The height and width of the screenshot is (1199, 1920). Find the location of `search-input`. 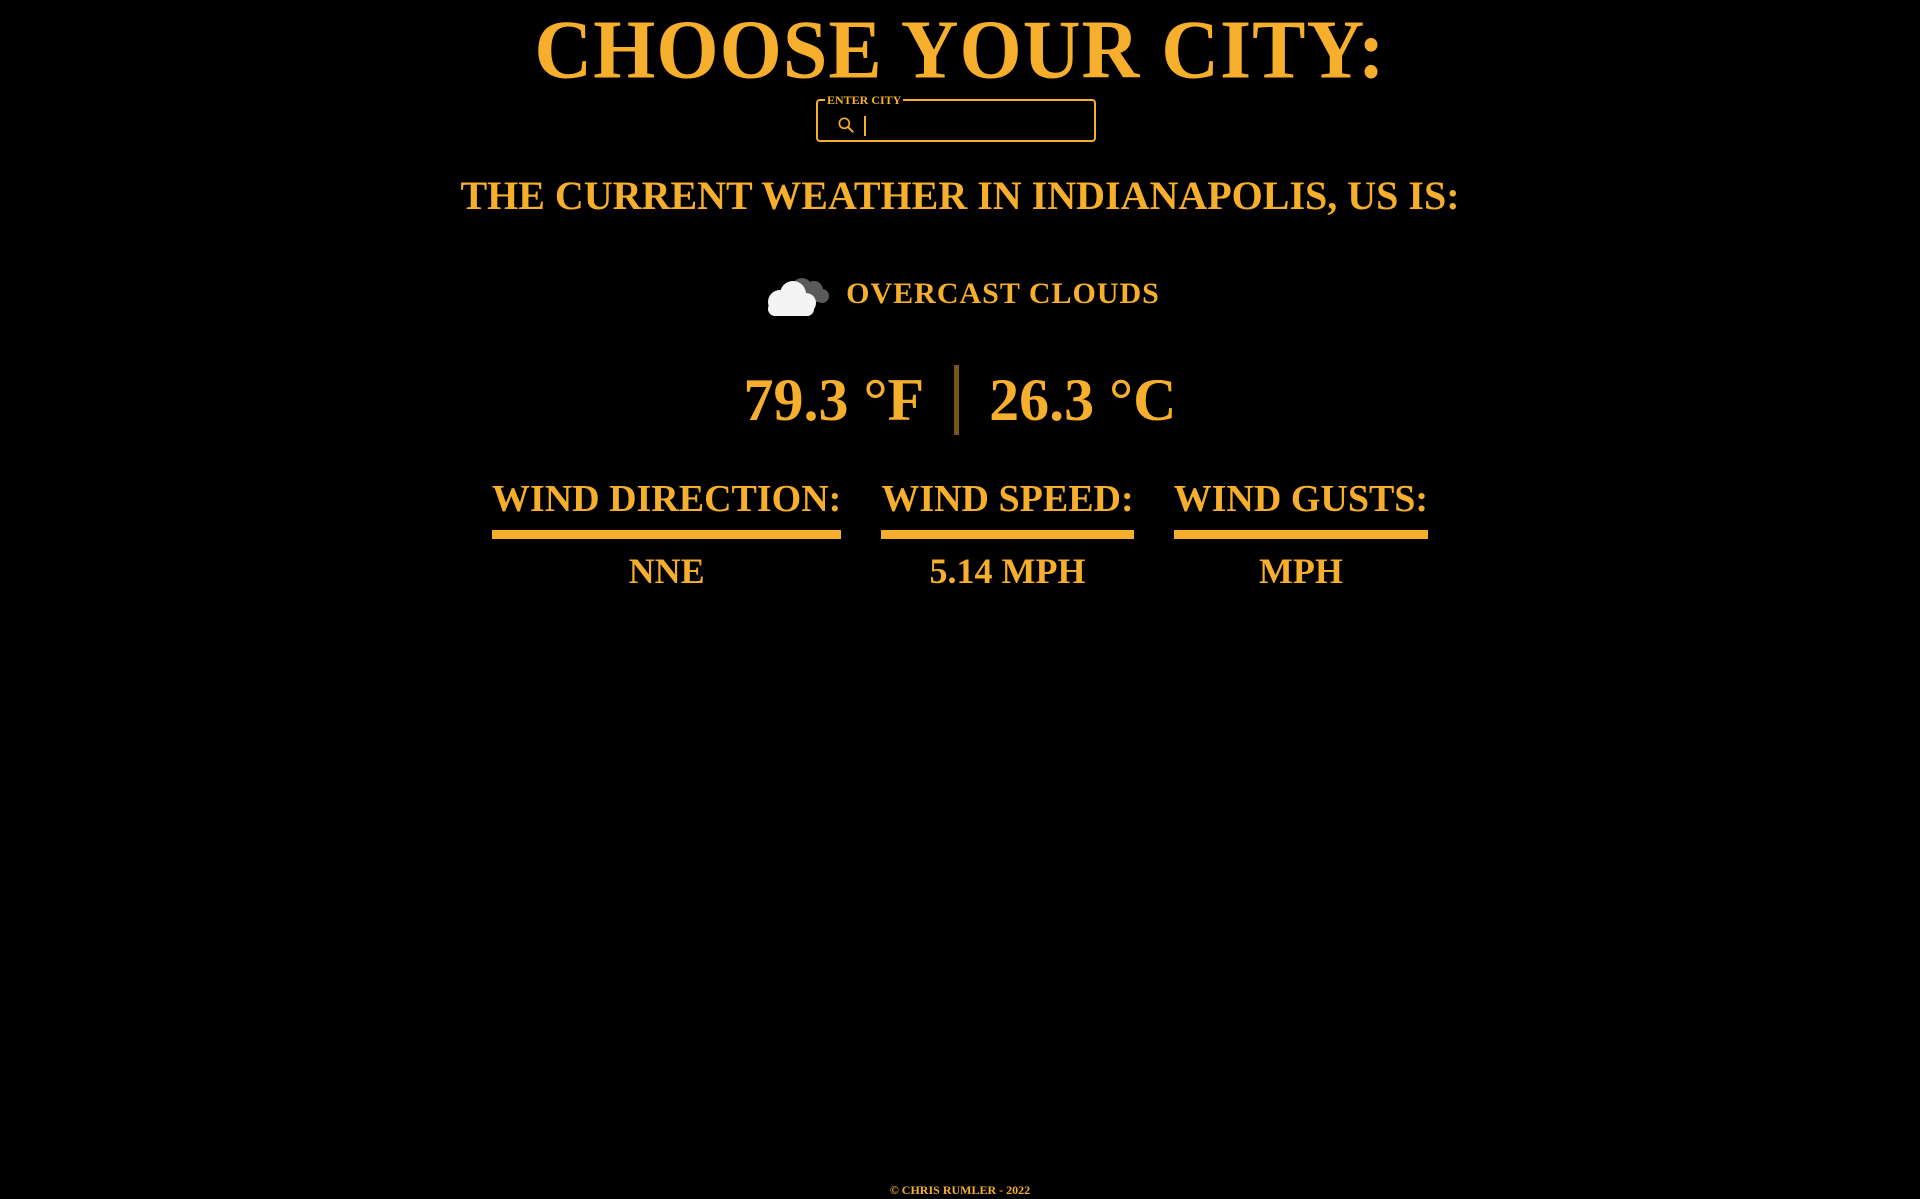

search-input is located at coordinates (972, 125).